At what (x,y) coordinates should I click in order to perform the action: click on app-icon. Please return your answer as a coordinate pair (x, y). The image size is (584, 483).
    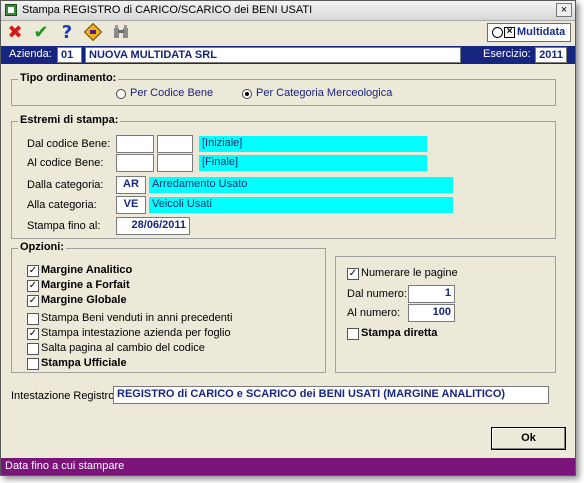
    Looking at the image, I should click on (11, 10).